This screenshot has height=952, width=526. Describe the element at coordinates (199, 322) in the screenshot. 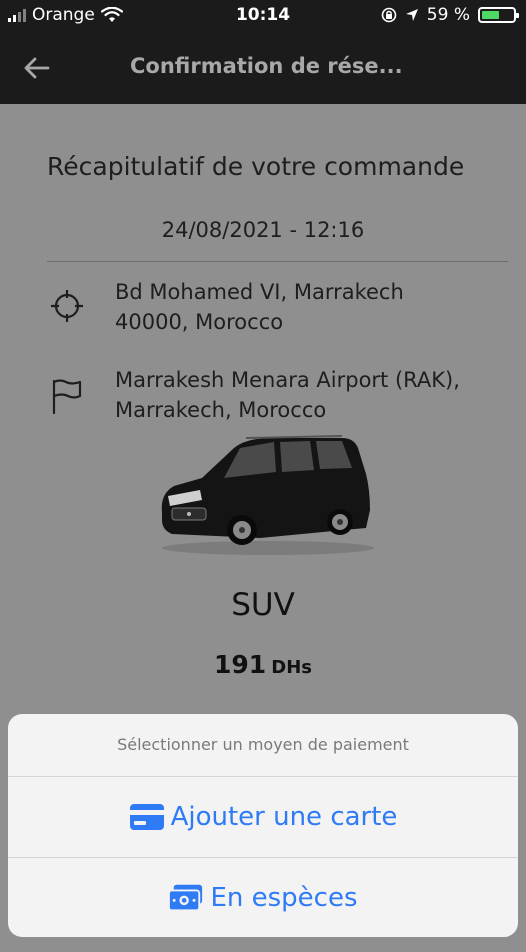

I see `pickup-address-line2: 40000, Morocco` at that location.